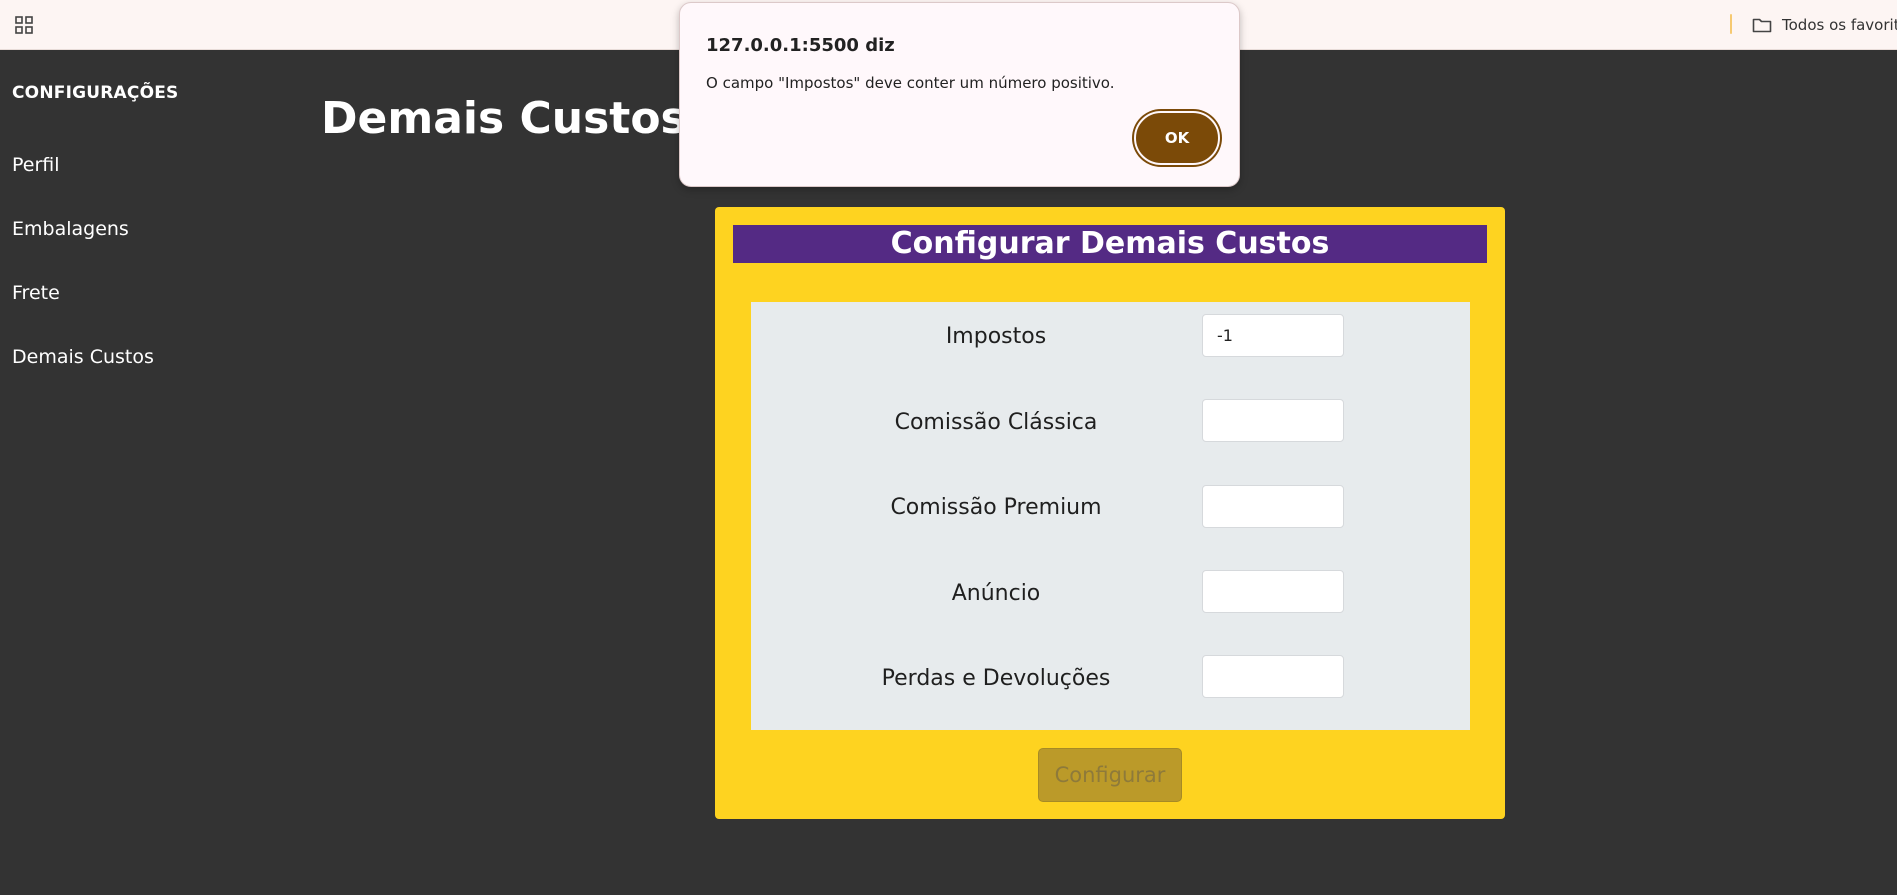  What do you see at coordinates (1839, 25) in the screenshot?
I see `all-bookmarks-label: Todos os favoritos` at bounding box center [1839, 25].